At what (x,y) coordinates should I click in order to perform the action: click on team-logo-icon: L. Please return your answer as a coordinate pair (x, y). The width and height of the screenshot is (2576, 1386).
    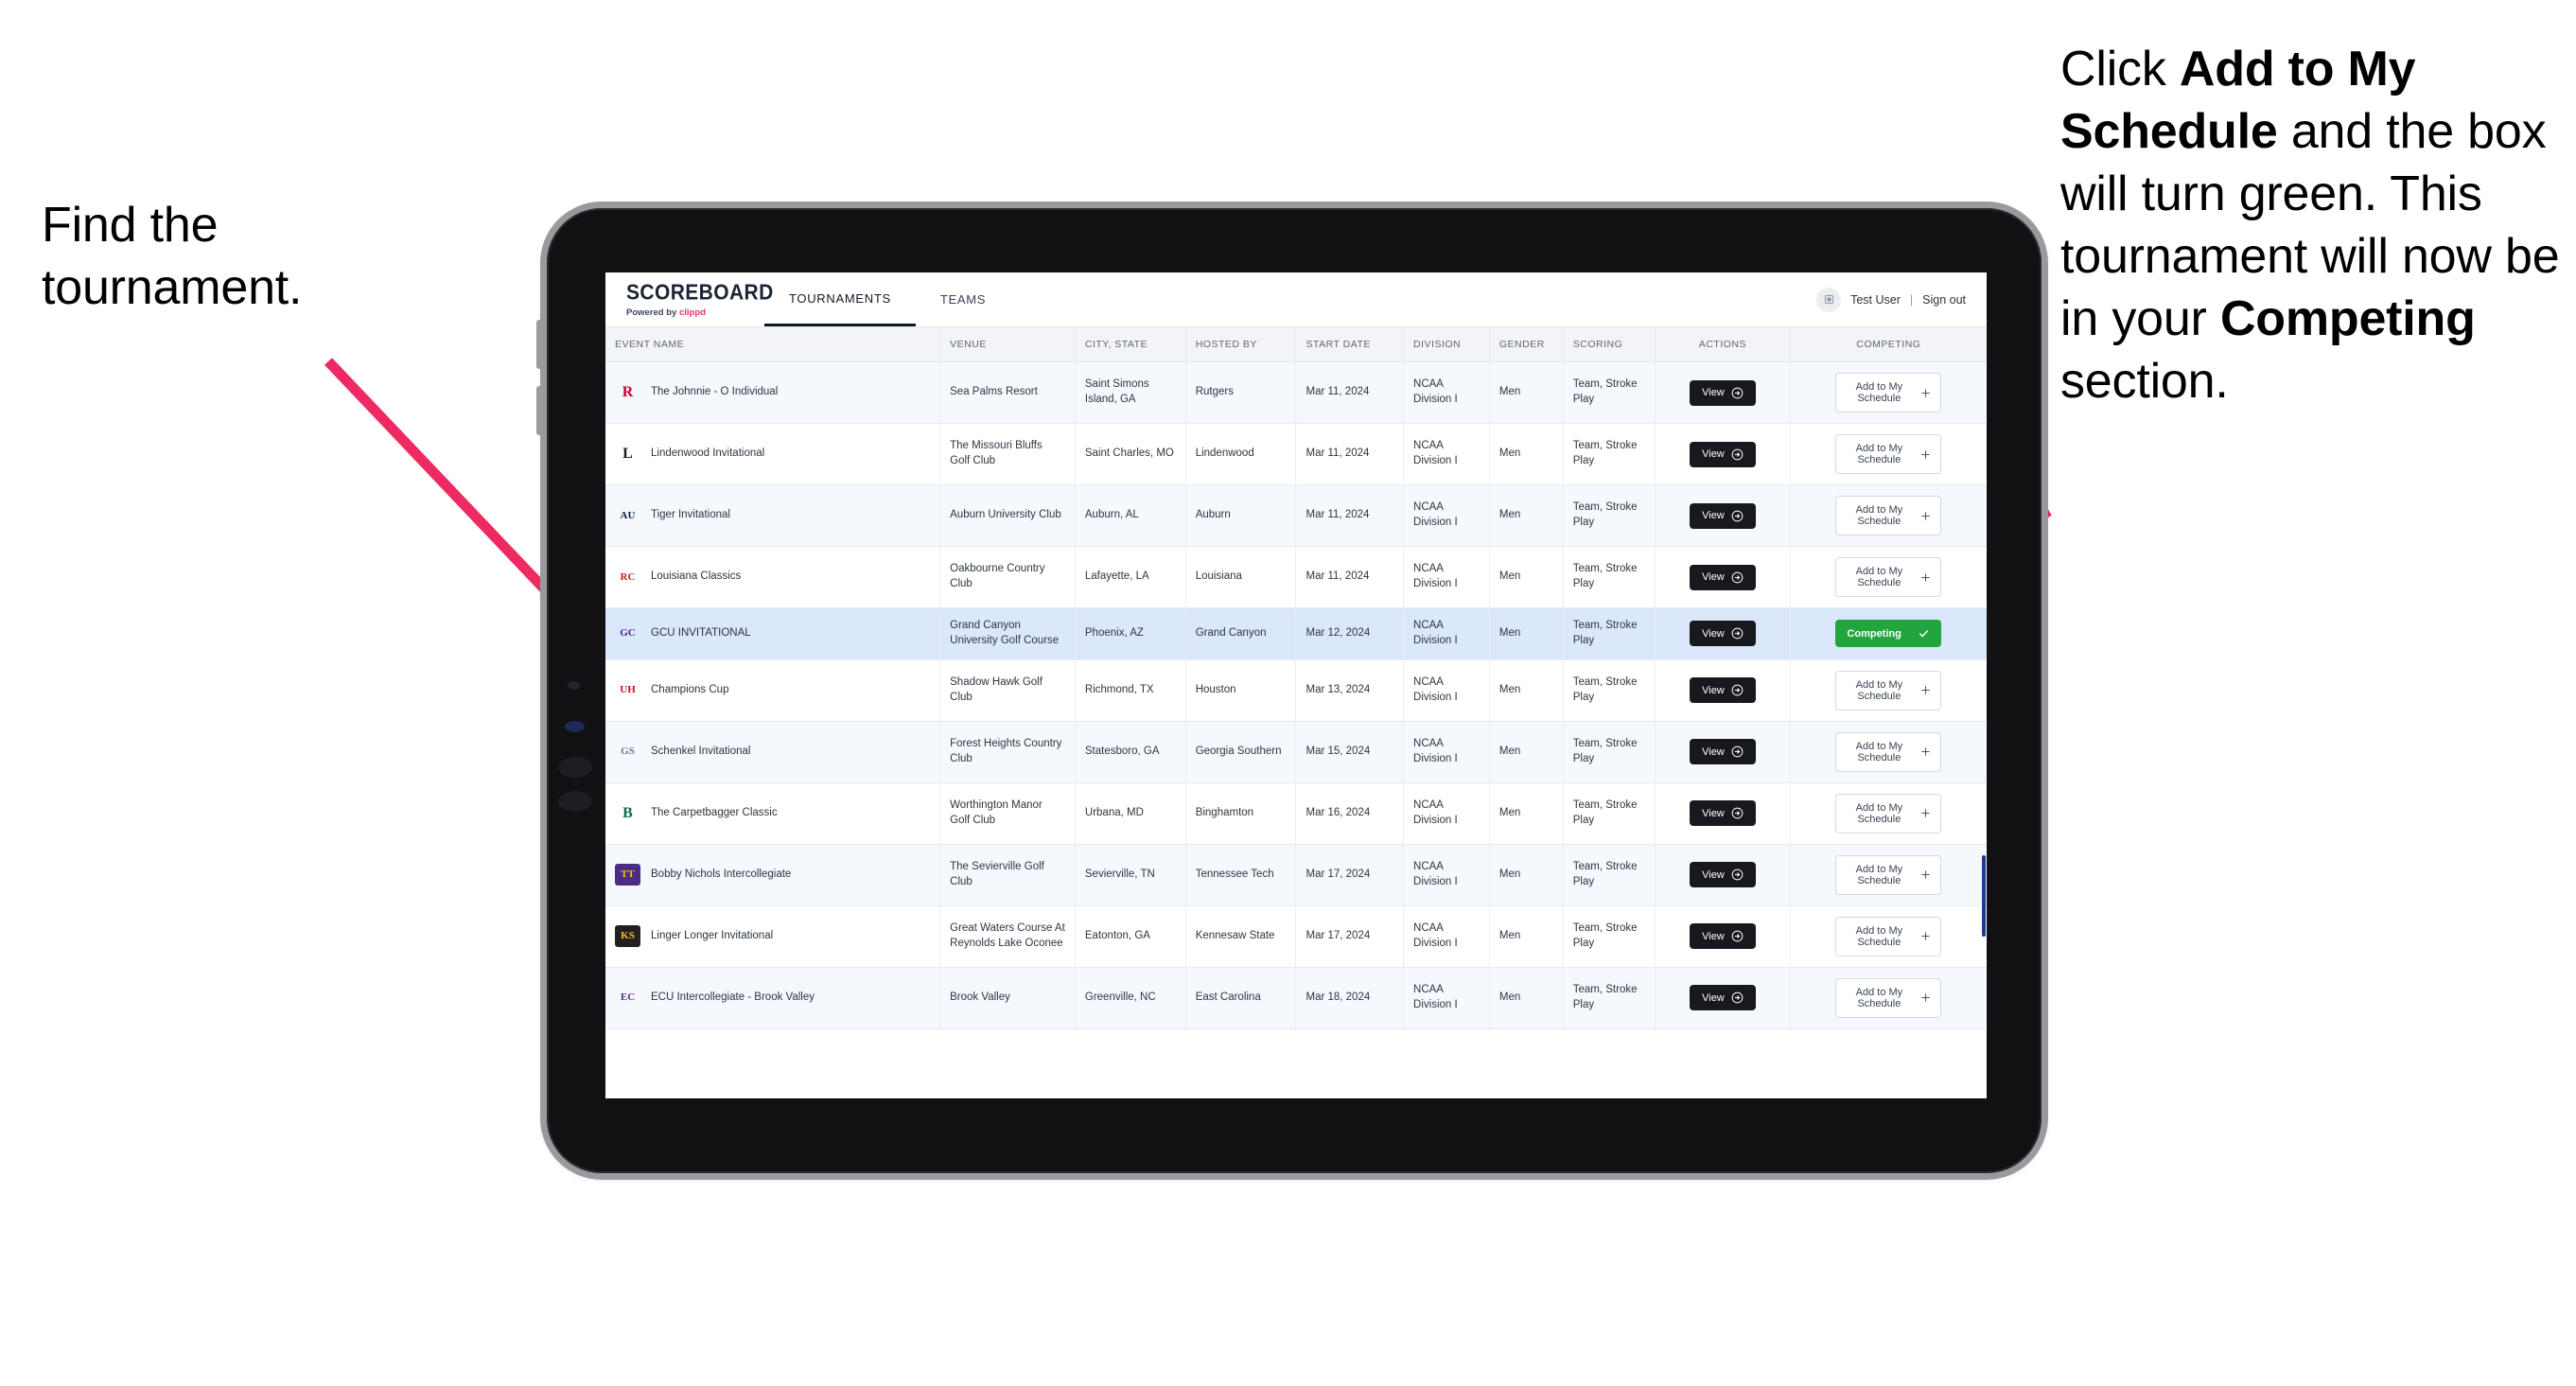
    Looking at the image, I should click on (627, 454).